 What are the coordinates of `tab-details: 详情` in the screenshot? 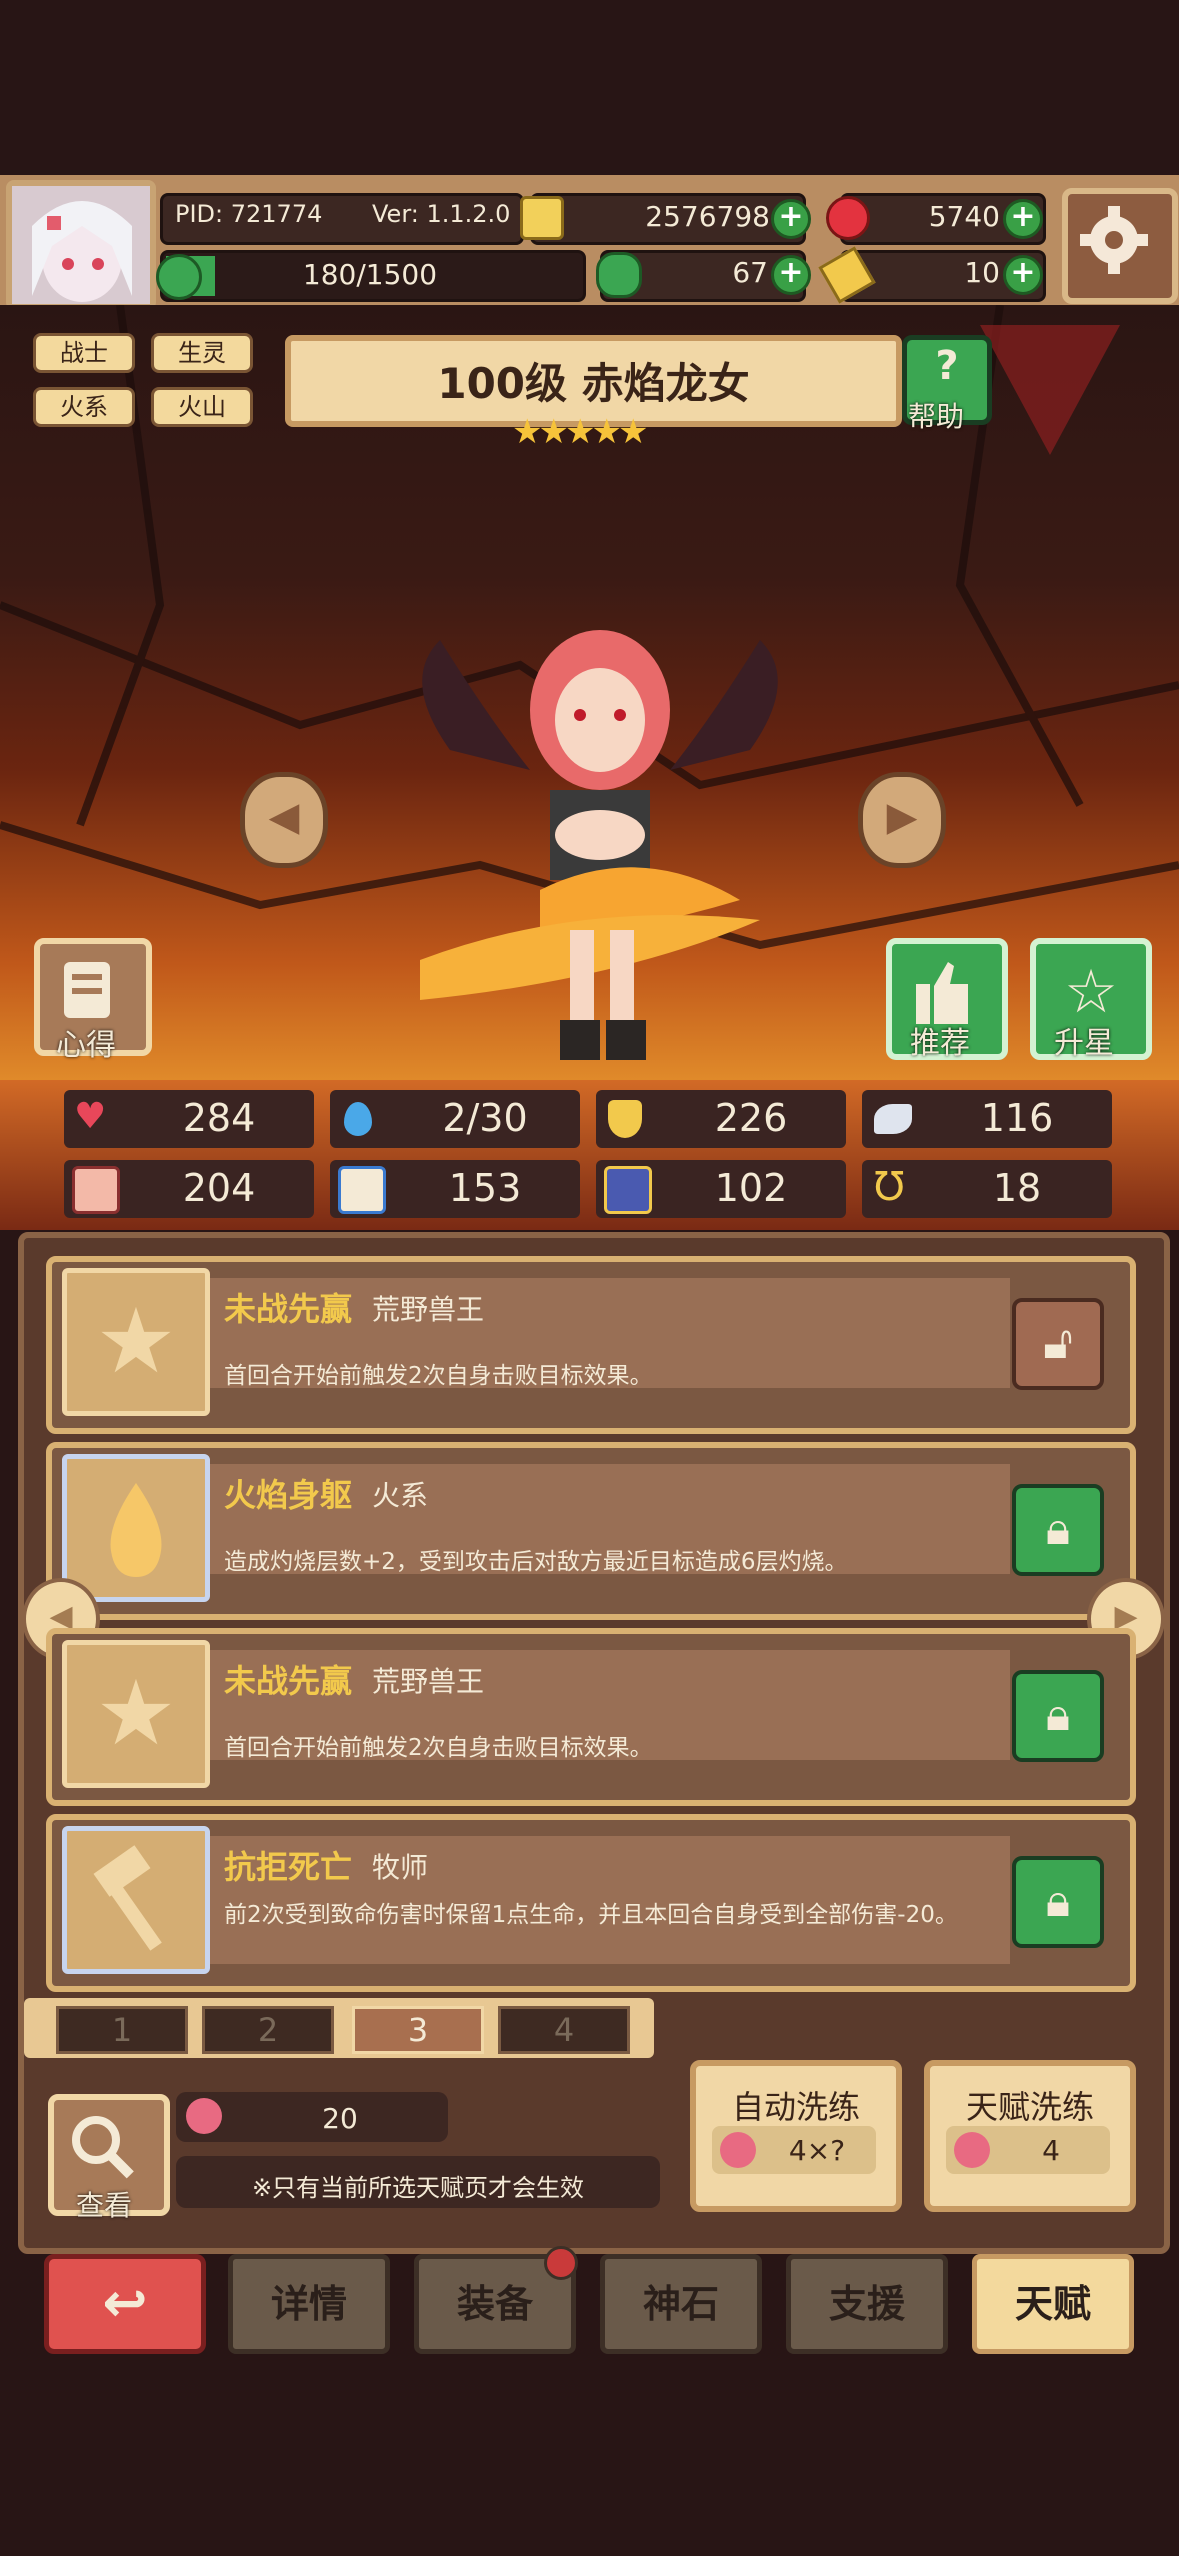 It's located at (309, 2304).